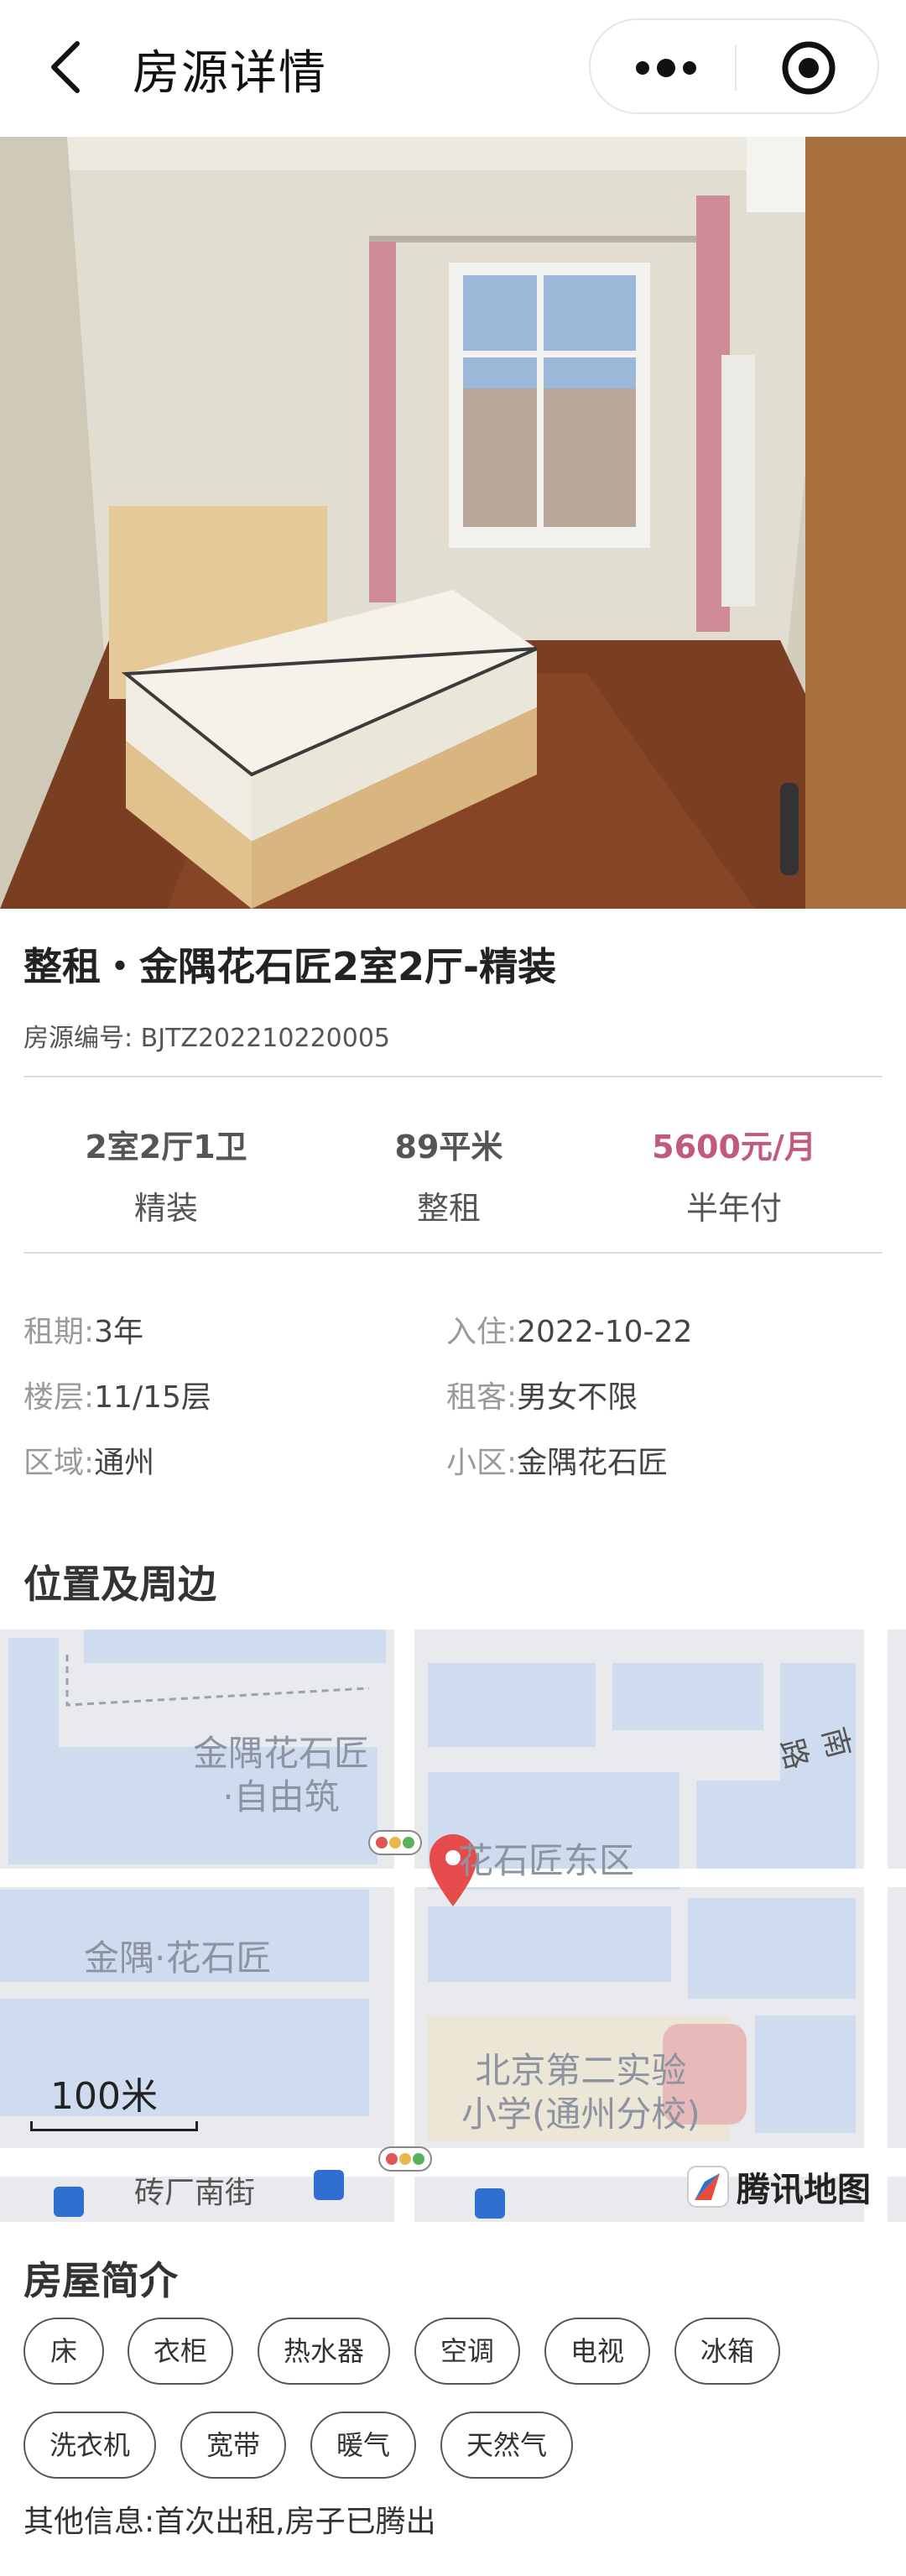 The image size is (906, 2576). What do you see at coordinates (114, 2126) in the screenshot?
I see `map-scale-bar` at bounding box center [114, 2126].